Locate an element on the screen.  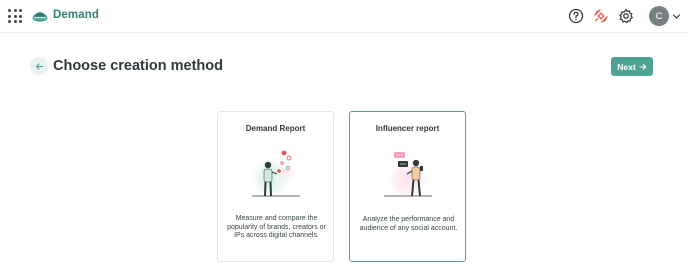
arrow-right-icon is located at coordinates (642, 66).